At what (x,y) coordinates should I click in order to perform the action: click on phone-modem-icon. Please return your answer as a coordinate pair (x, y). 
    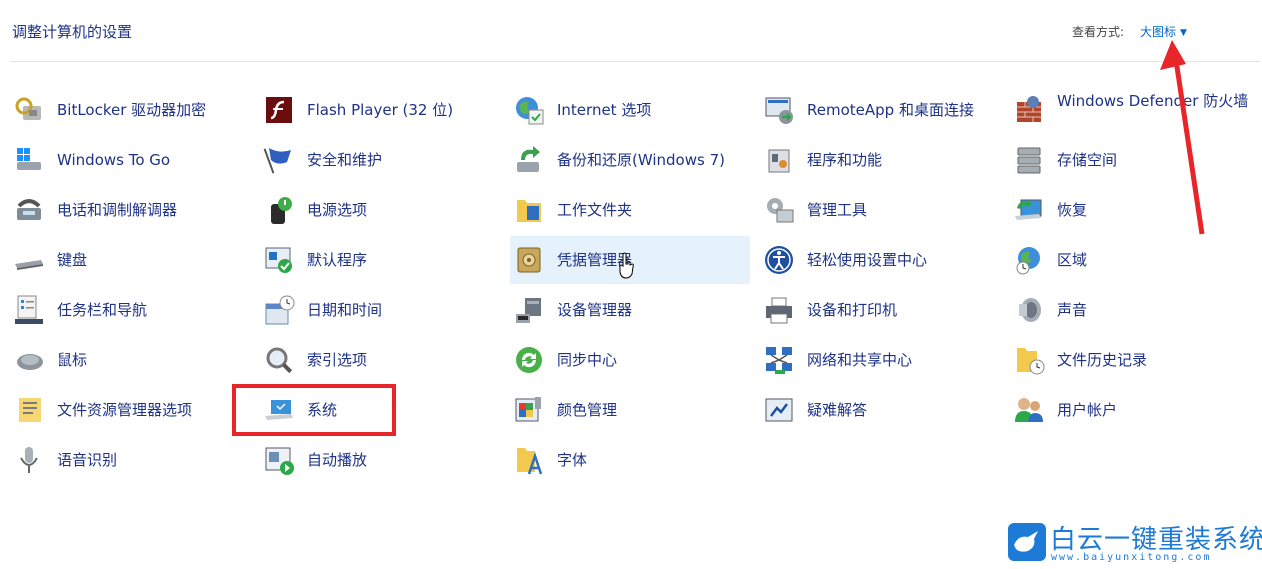
    Looking at the image, I should click on (29, 209).